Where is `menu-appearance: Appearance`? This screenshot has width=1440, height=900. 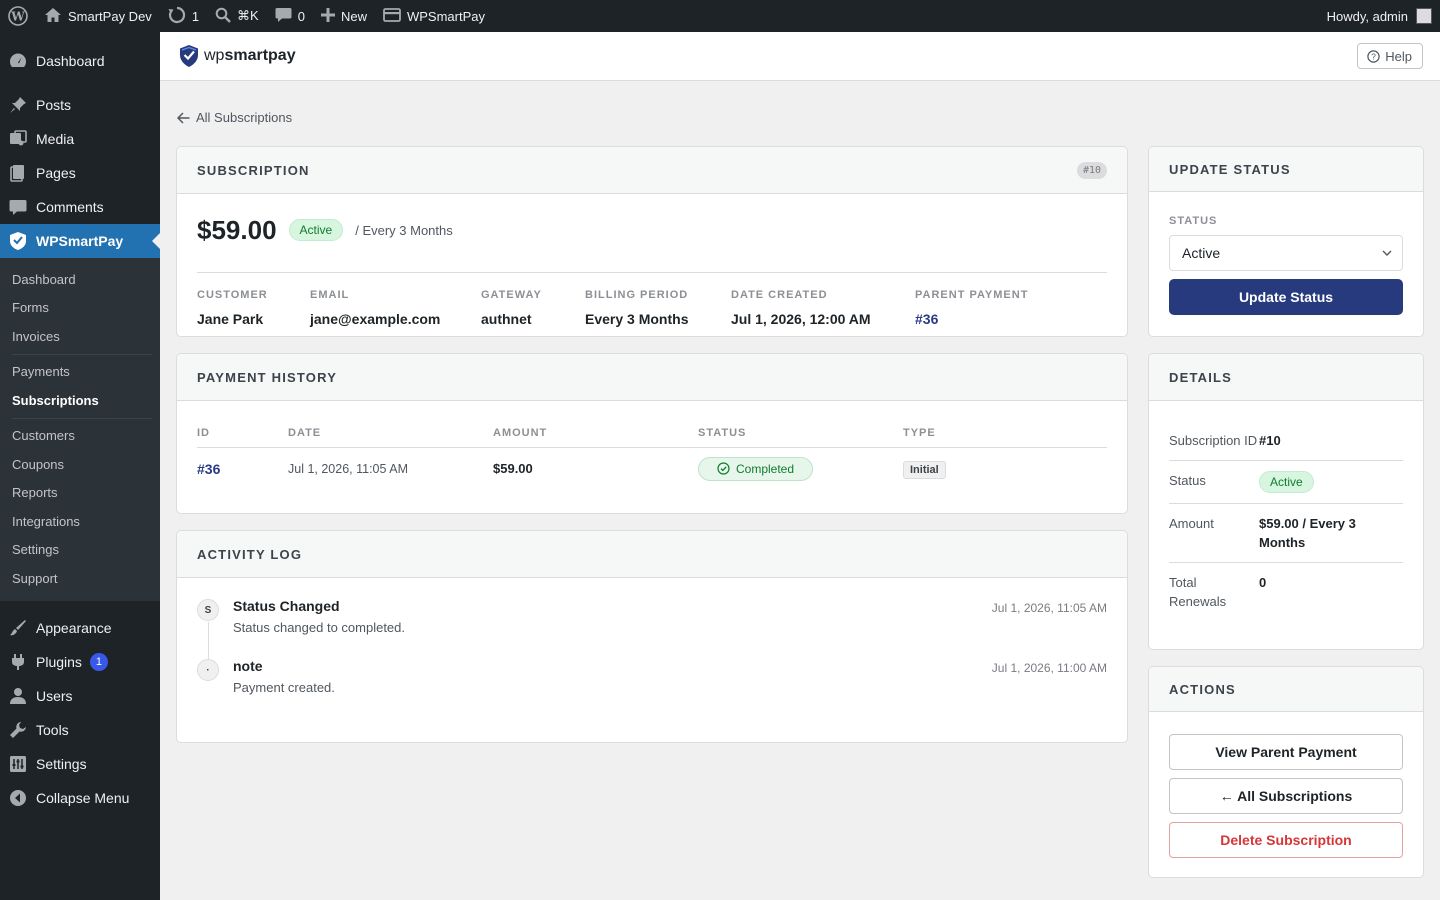
menu-appearance: Appearance is located at coordinates (80, 628).